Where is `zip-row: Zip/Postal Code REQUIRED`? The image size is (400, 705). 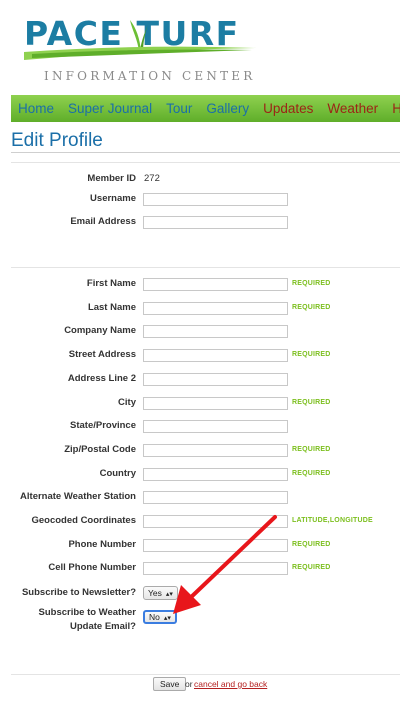 zip-row: Zip/Postal Code REQUIRED is located at coordinates (200, 450).